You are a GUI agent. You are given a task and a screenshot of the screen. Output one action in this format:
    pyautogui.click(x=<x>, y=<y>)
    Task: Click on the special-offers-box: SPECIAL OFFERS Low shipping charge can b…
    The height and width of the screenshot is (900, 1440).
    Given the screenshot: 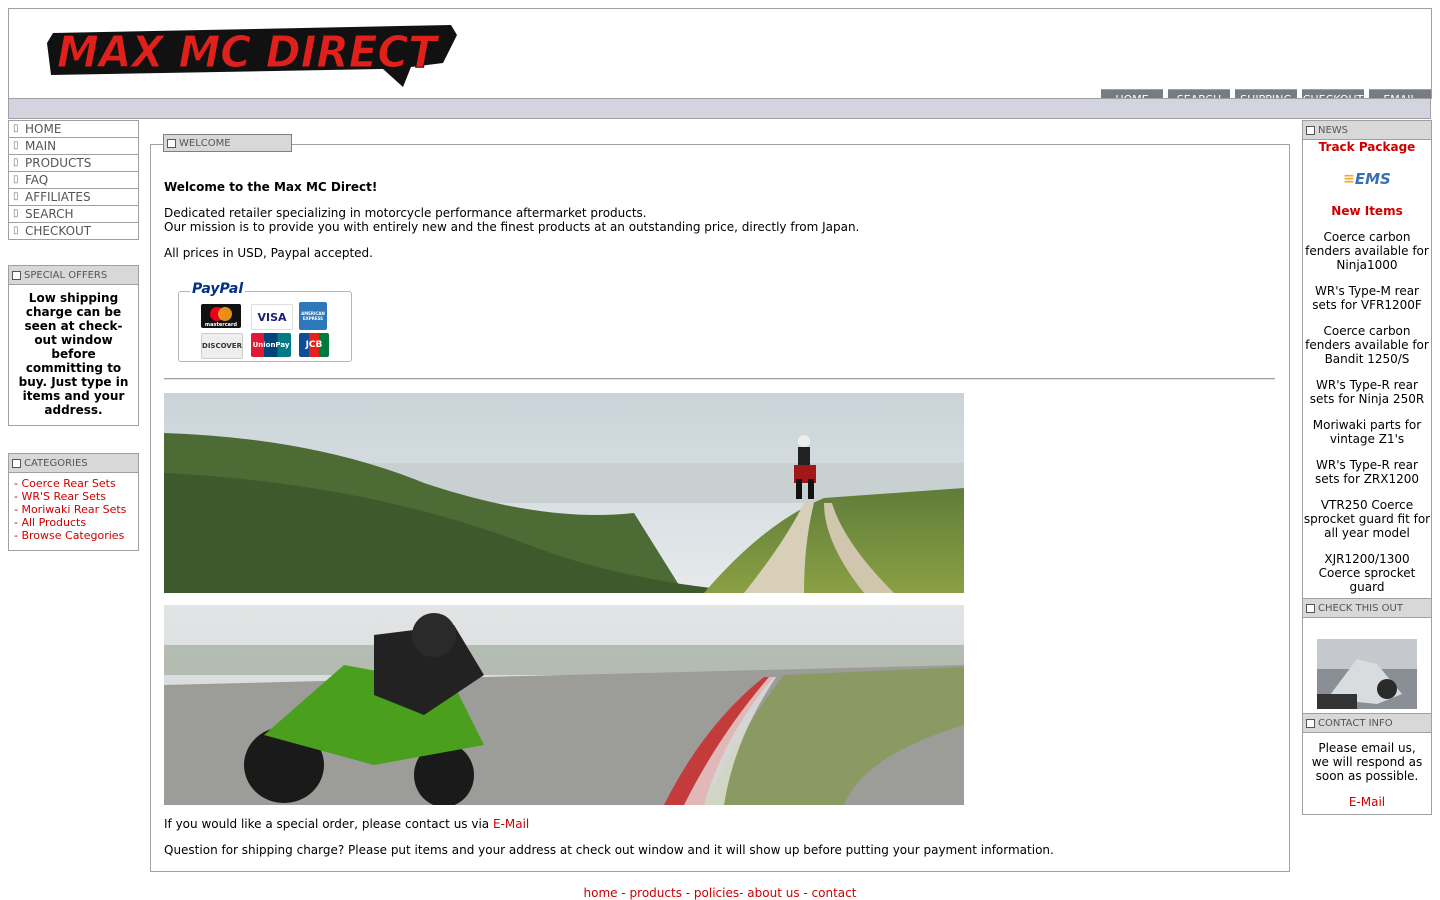 What is the action you would take?
    pyautogui.click(x=73, y=345)
    